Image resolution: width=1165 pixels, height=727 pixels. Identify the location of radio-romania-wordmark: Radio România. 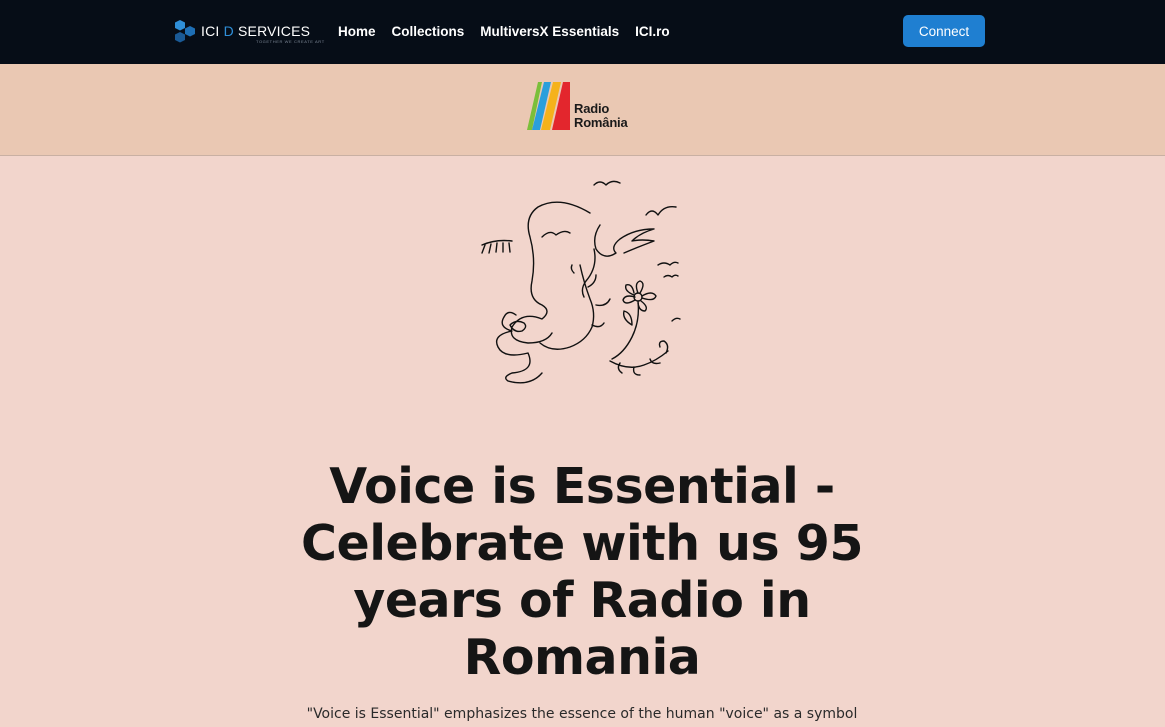
(601, 115).